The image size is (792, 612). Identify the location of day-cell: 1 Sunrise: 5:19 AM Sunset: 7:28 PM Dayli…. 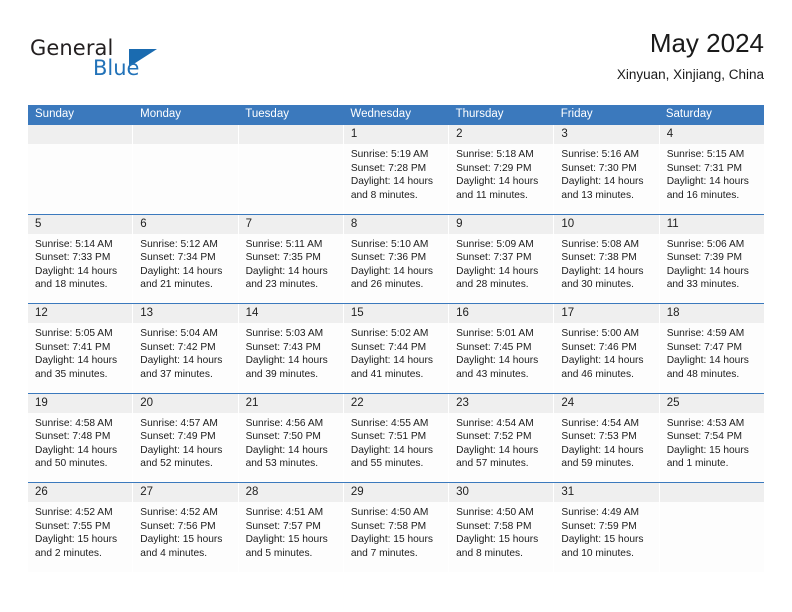
(396, 169).